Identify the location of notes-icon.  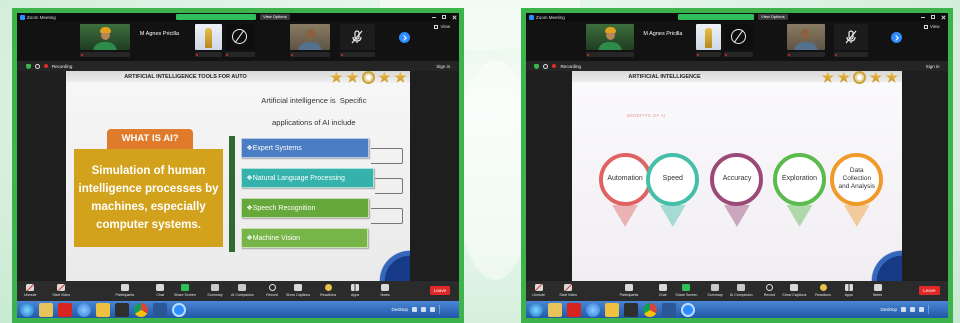
(385, 287).